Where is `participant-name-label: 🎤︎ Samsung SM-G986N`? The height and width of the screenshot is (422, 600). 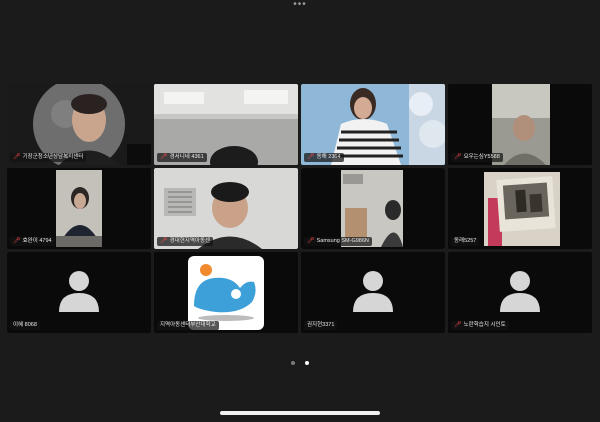 participant-name-label: 🎤︎ Samsung SM-G986N is located at coordinates (338, 241).